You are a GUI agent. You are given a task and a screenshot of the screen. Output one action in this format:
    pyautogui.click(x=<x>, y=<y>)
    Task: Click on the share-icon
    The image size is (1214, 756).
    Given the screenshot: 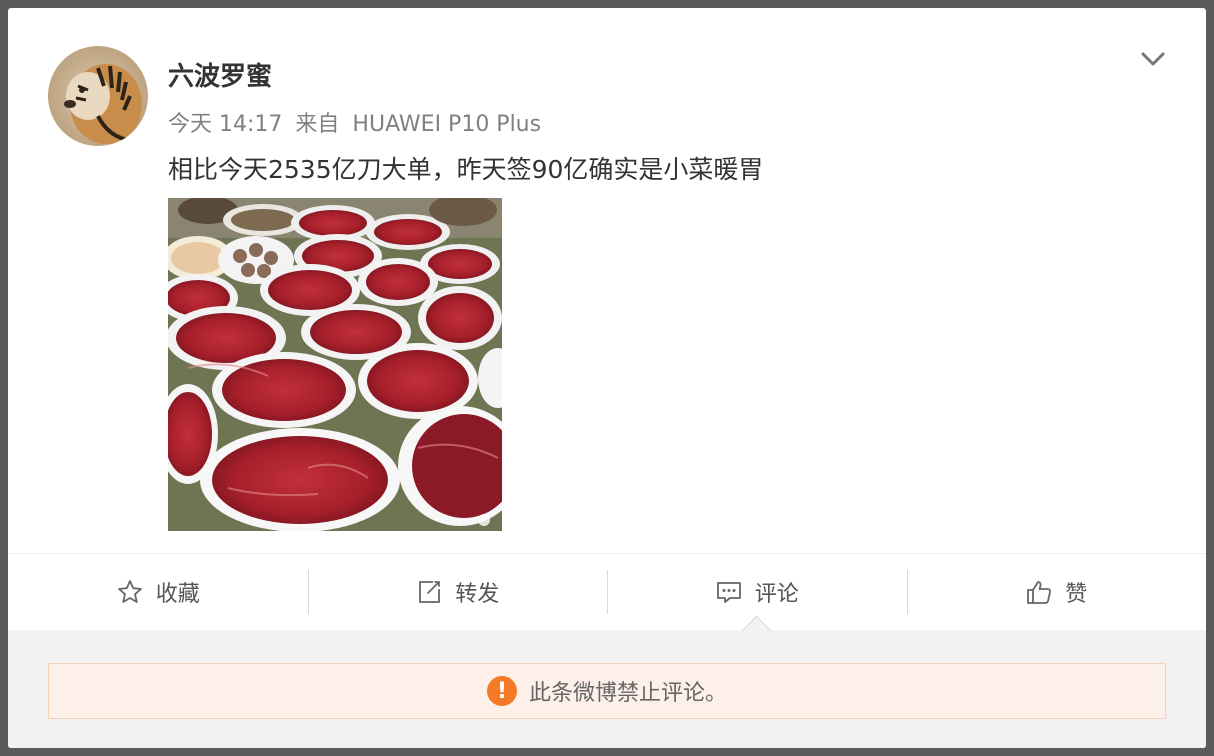 What is the action you would take?
    pyautogui.click(x=430, y=592)
    